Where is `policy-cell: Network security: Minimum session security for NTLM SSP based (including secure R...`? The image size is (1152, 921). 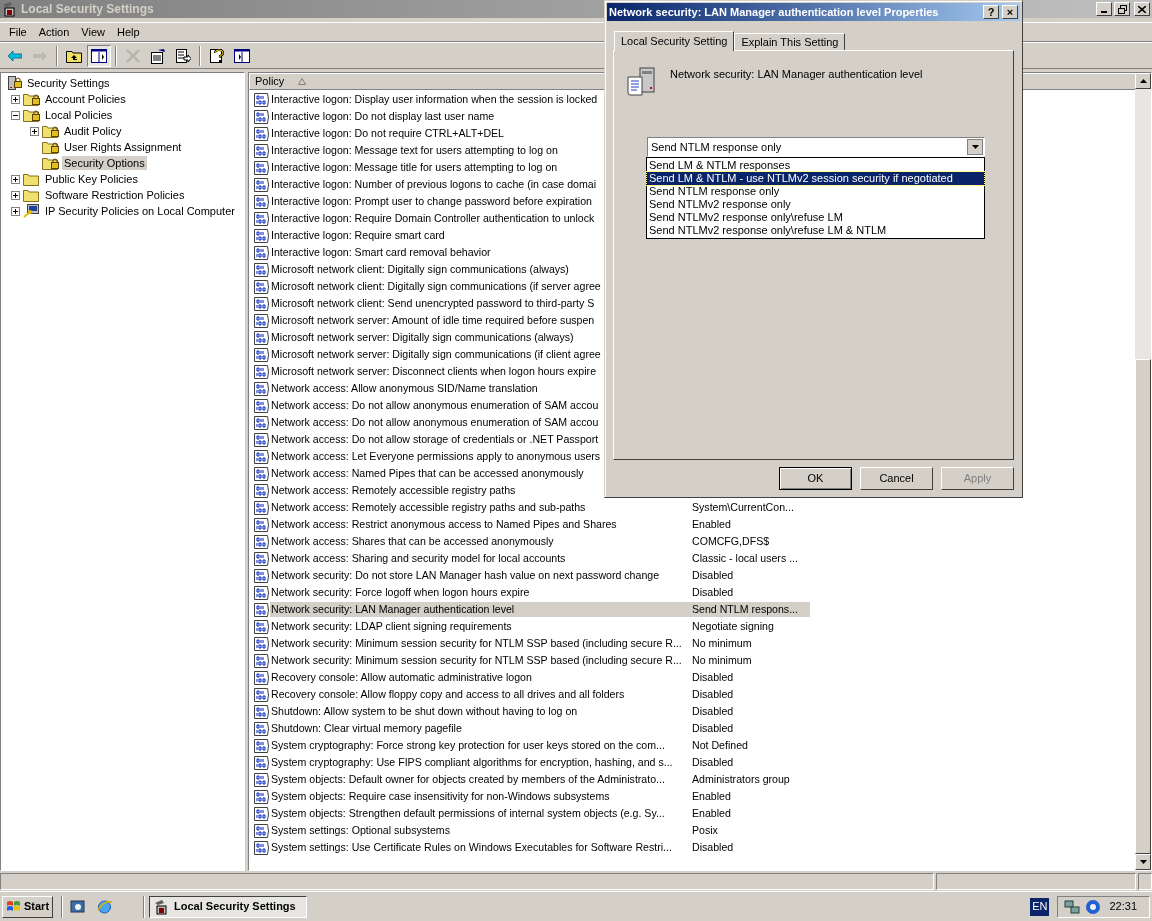
policy-cell: Network security: Minimum session security for NTLM SSP based (including secure R... is located at coordinates (476, 660).